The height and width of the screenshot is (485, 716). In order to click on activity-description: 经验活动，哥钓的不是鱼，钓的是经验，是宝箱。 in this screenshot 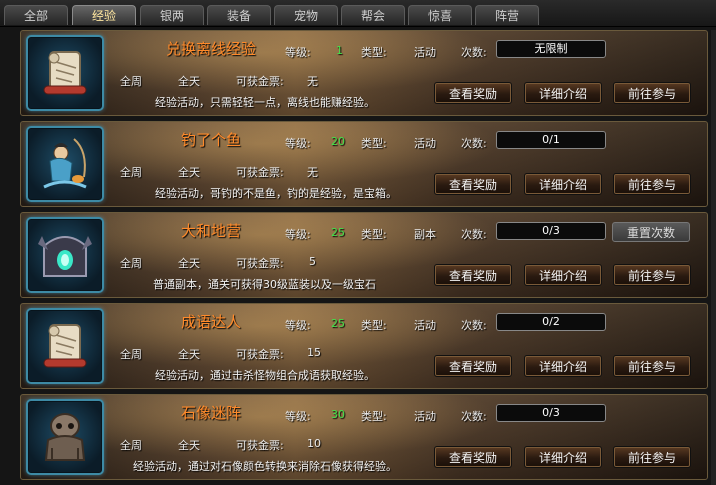, I will do `click(276, 193)`.